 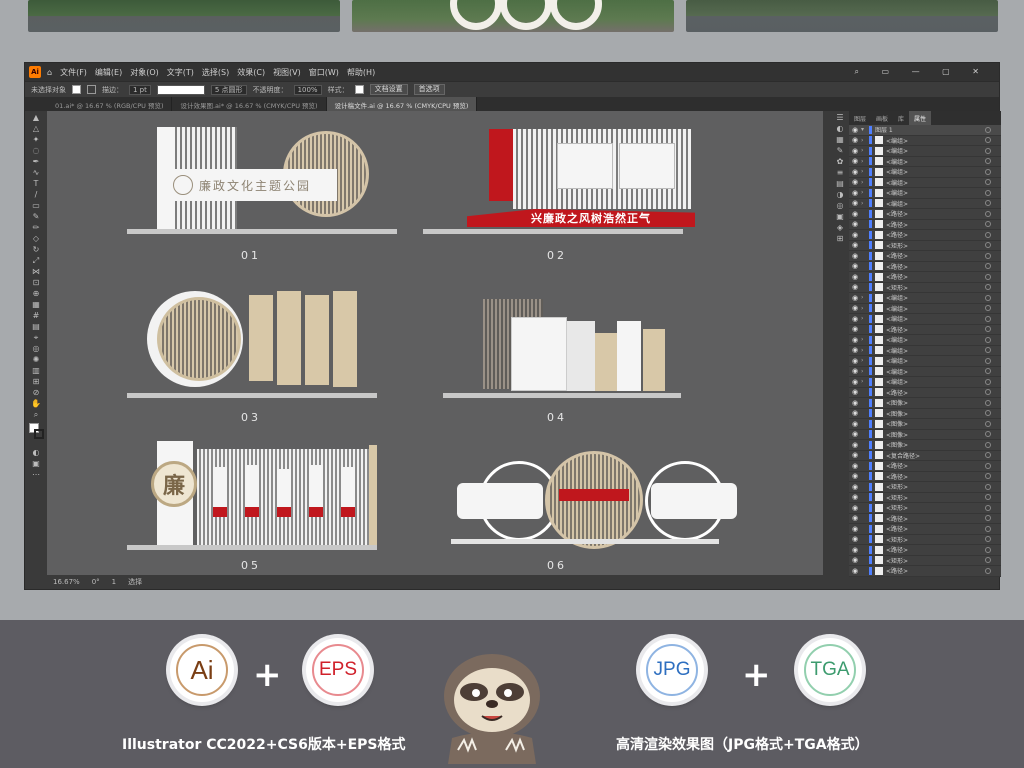 What do you see at coordinates (36, 316) in the screenshot?
I see `mesh-tool-icon: #` at bounding box center [36, 316].